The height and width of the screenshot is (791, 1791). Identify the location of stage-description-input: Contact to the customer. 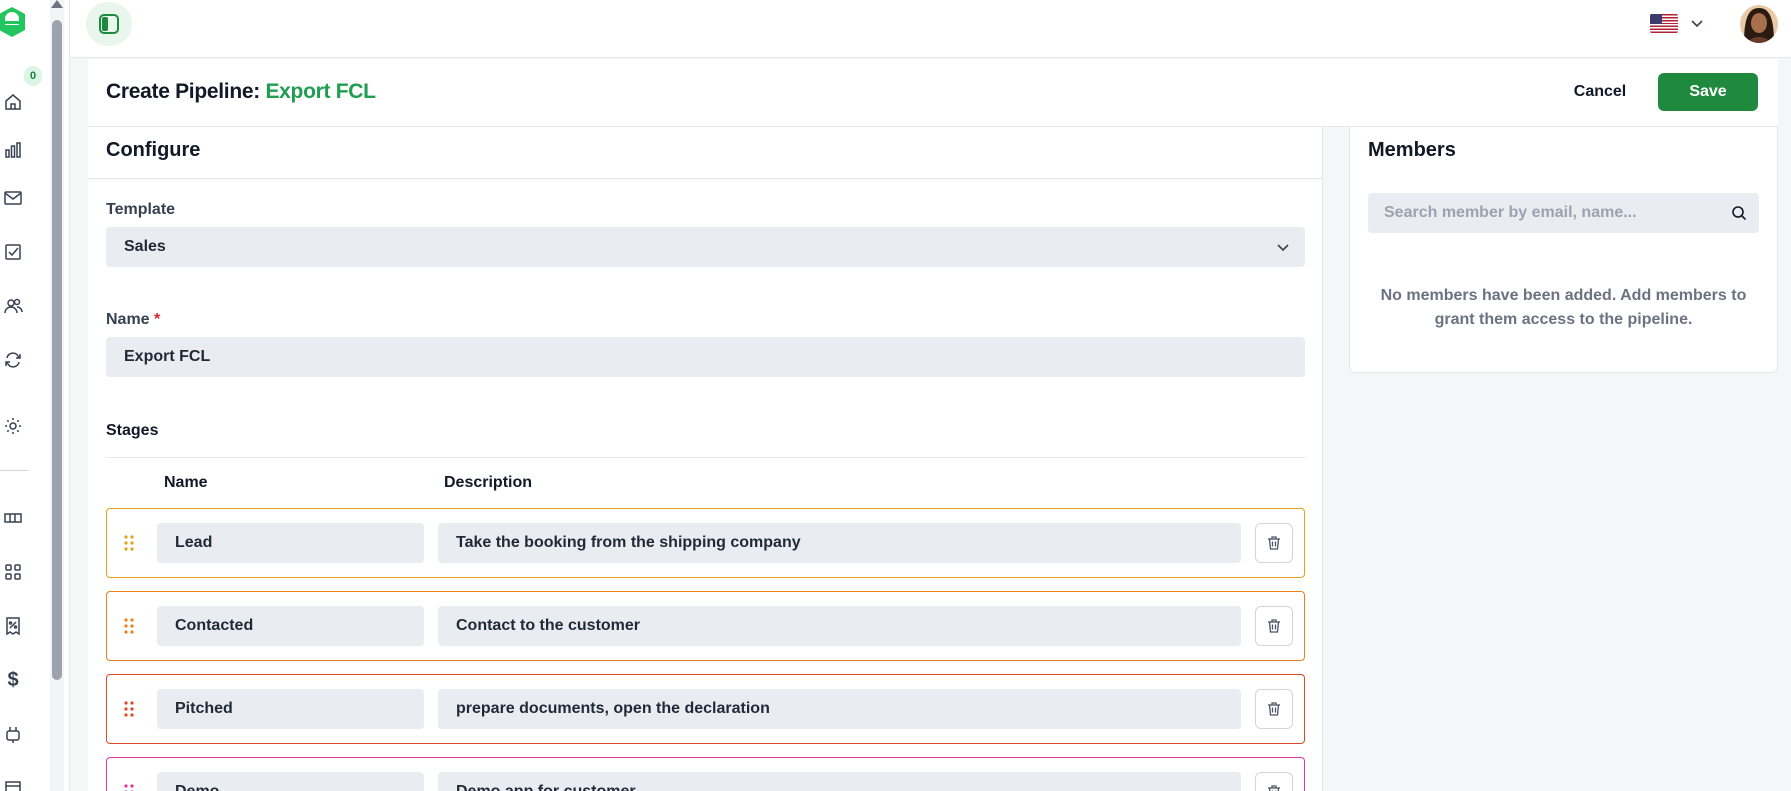
(839, 626).